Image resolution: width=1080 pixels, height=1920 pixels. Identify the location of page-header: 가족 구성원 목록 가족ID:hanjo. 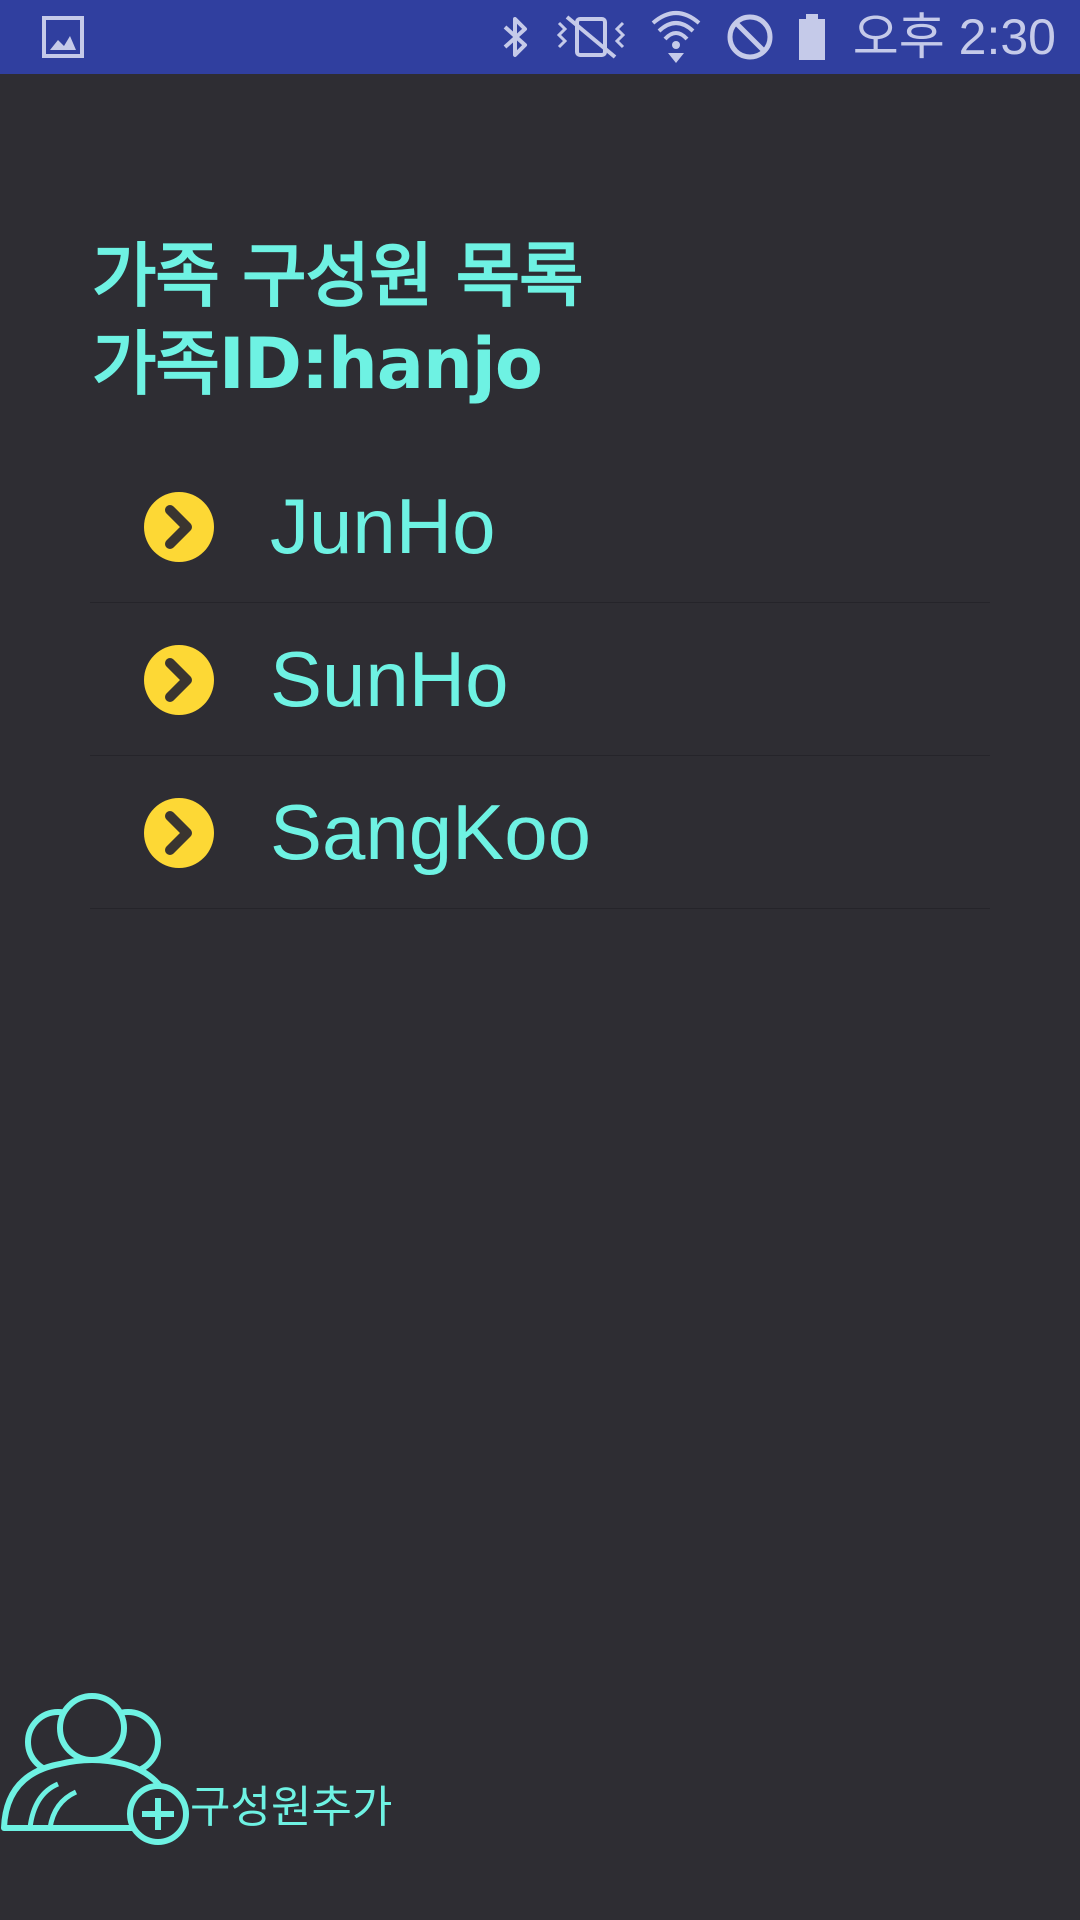
(338, 320).